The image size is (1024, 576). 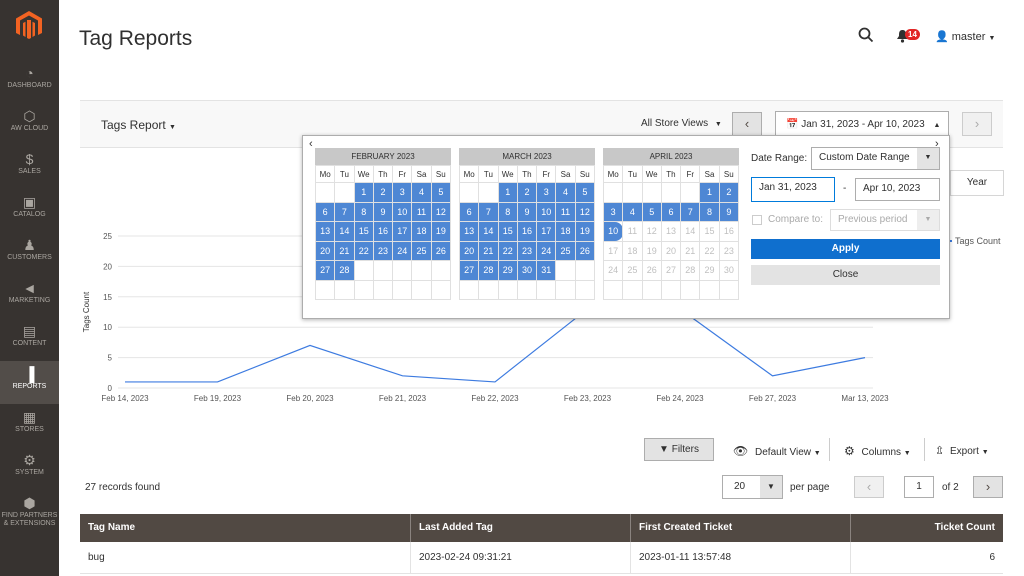 What do you see at coordinates (927, 528) in the screenshot?
I see `column-header-ticket-count: Ticket Count` at bounding box center [927, 528].